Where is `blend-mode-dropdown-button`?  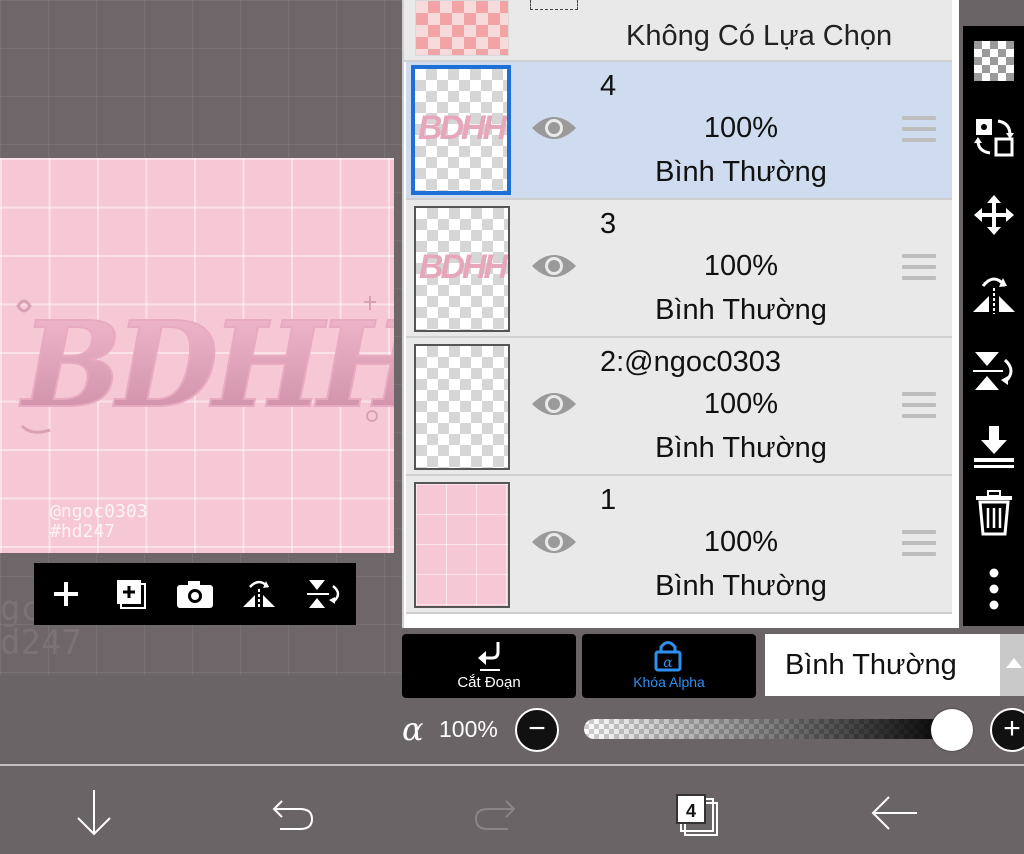
blend-mode-dropdown-button is located at coordinates (1012, 665).